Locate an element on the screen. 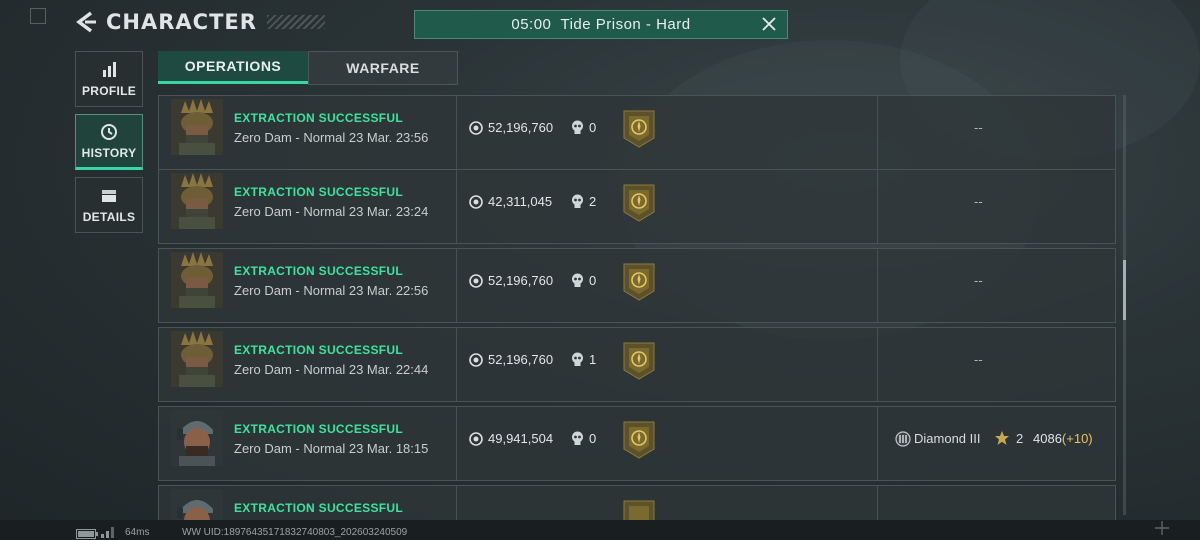 The height and width of the screenshot is (540, 1200). signal-icon is located at coordinates (107, 532).